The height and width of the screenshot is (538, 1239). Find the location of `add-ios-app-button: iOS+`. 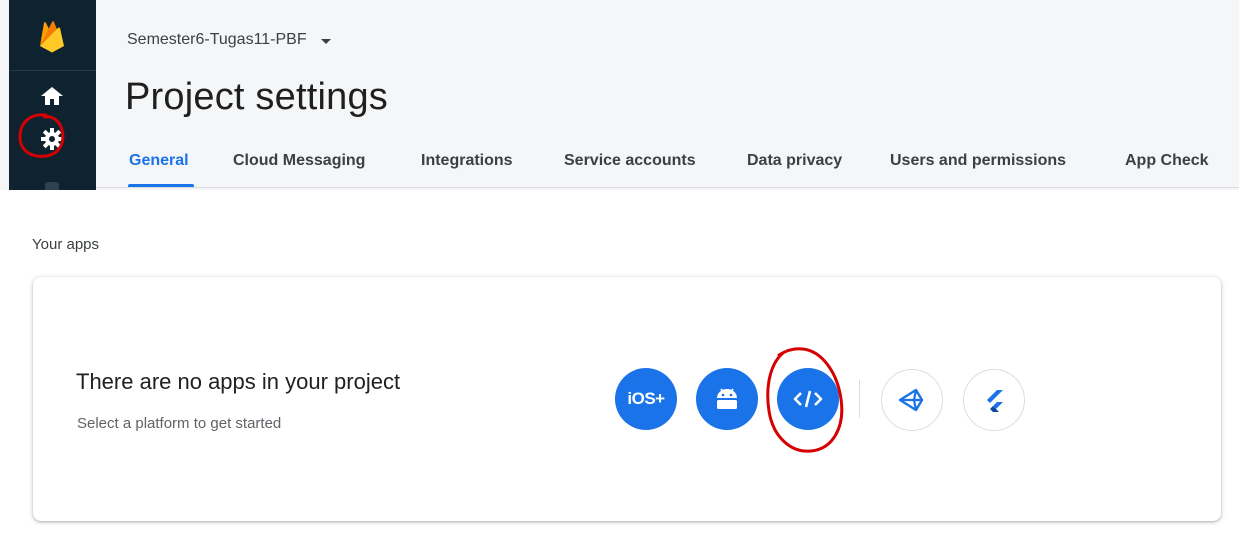

add-ios-app-button: iOS+ is located at coordinates (646, 399).